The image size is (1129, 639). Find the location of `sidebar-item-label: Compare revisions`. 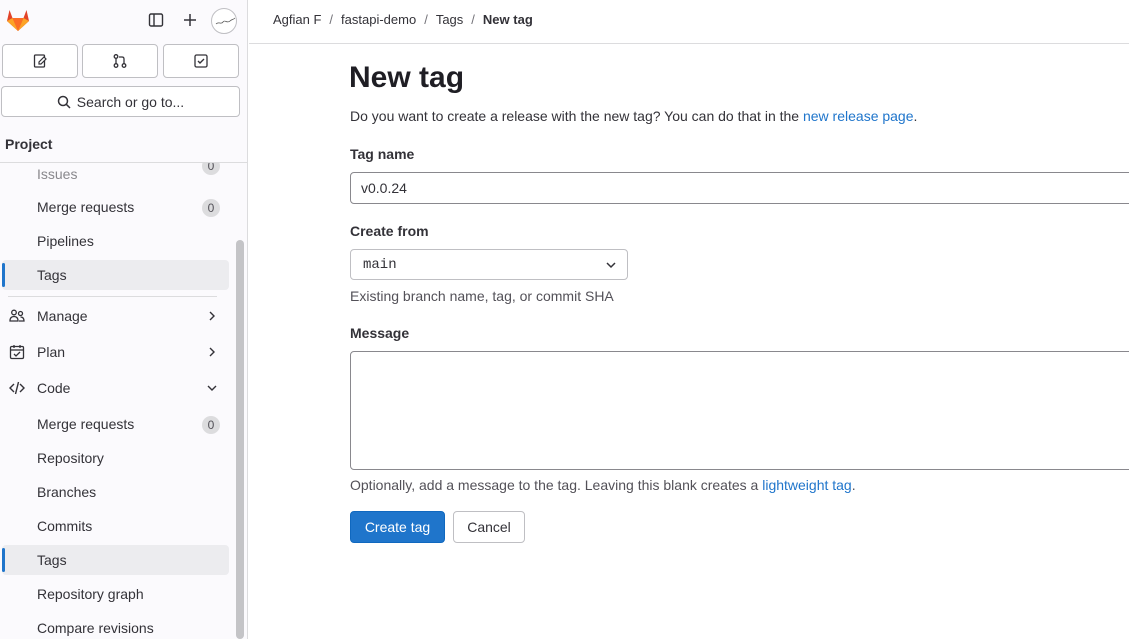

sidebar-item-label: Compare revisions is located at coordinates (95, 628).